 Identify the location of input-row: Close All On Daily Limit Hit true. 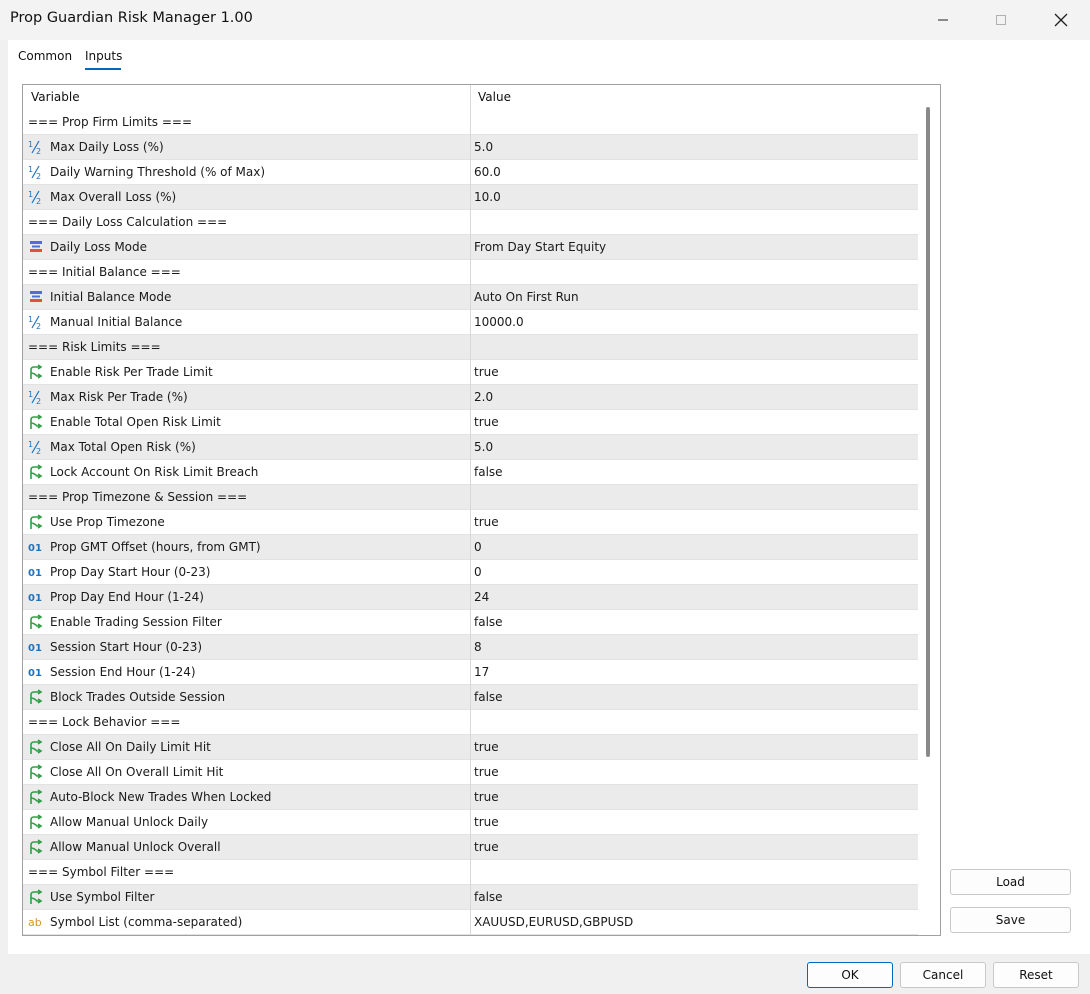
(470, 747).